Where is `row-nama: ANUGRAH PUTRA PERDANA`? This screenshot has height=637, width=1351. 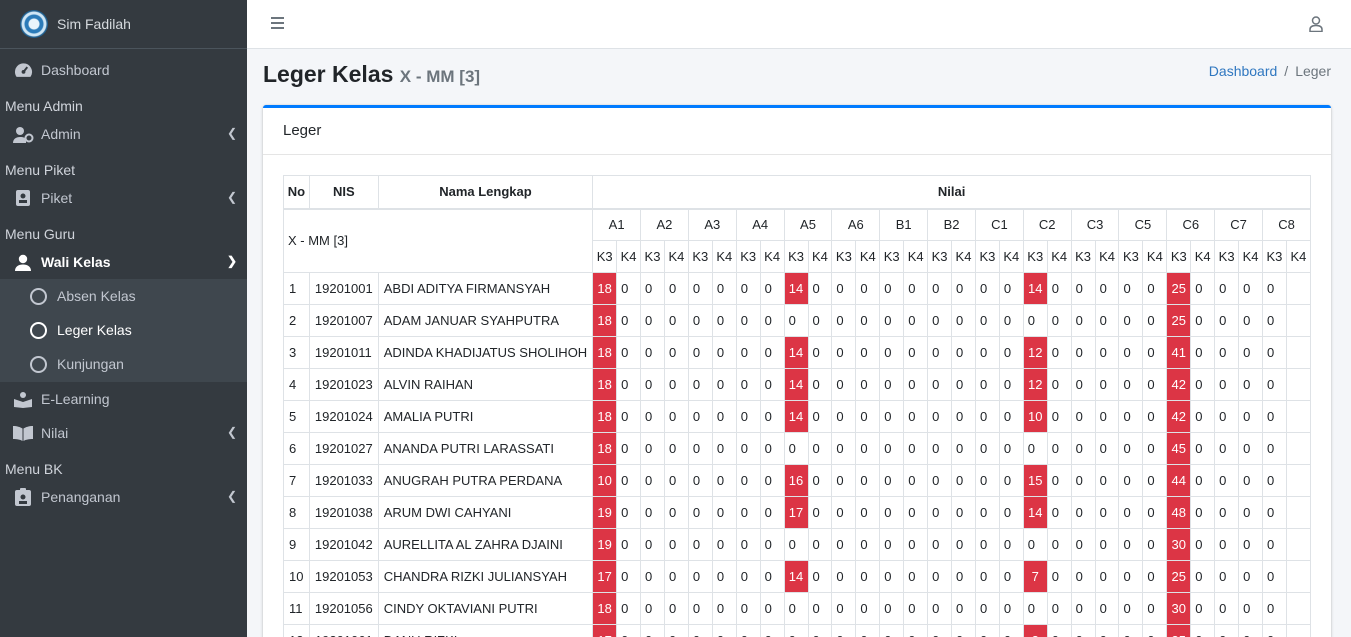
row-nama: ANUGRAH PUTRA PERDANA is located at coordinates (485, 480).